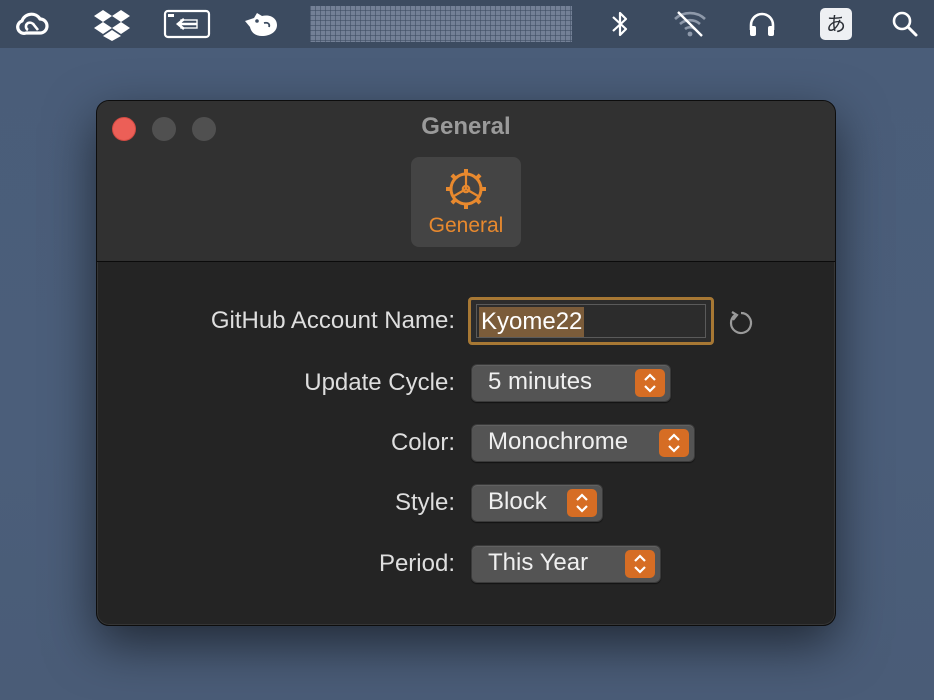  Describe the element at coordinates (905, 24) in the screenshot. I see `search-icon` at that location.